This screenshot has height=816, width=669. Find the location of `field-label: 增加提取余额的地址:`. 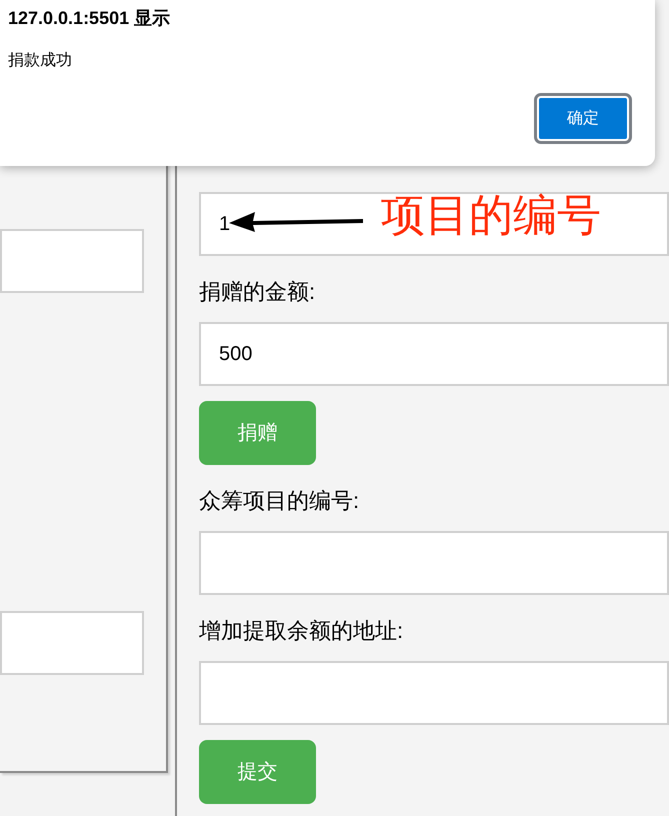

field-label: 增加提取余额的地址: is located at coordinates (301, 631).